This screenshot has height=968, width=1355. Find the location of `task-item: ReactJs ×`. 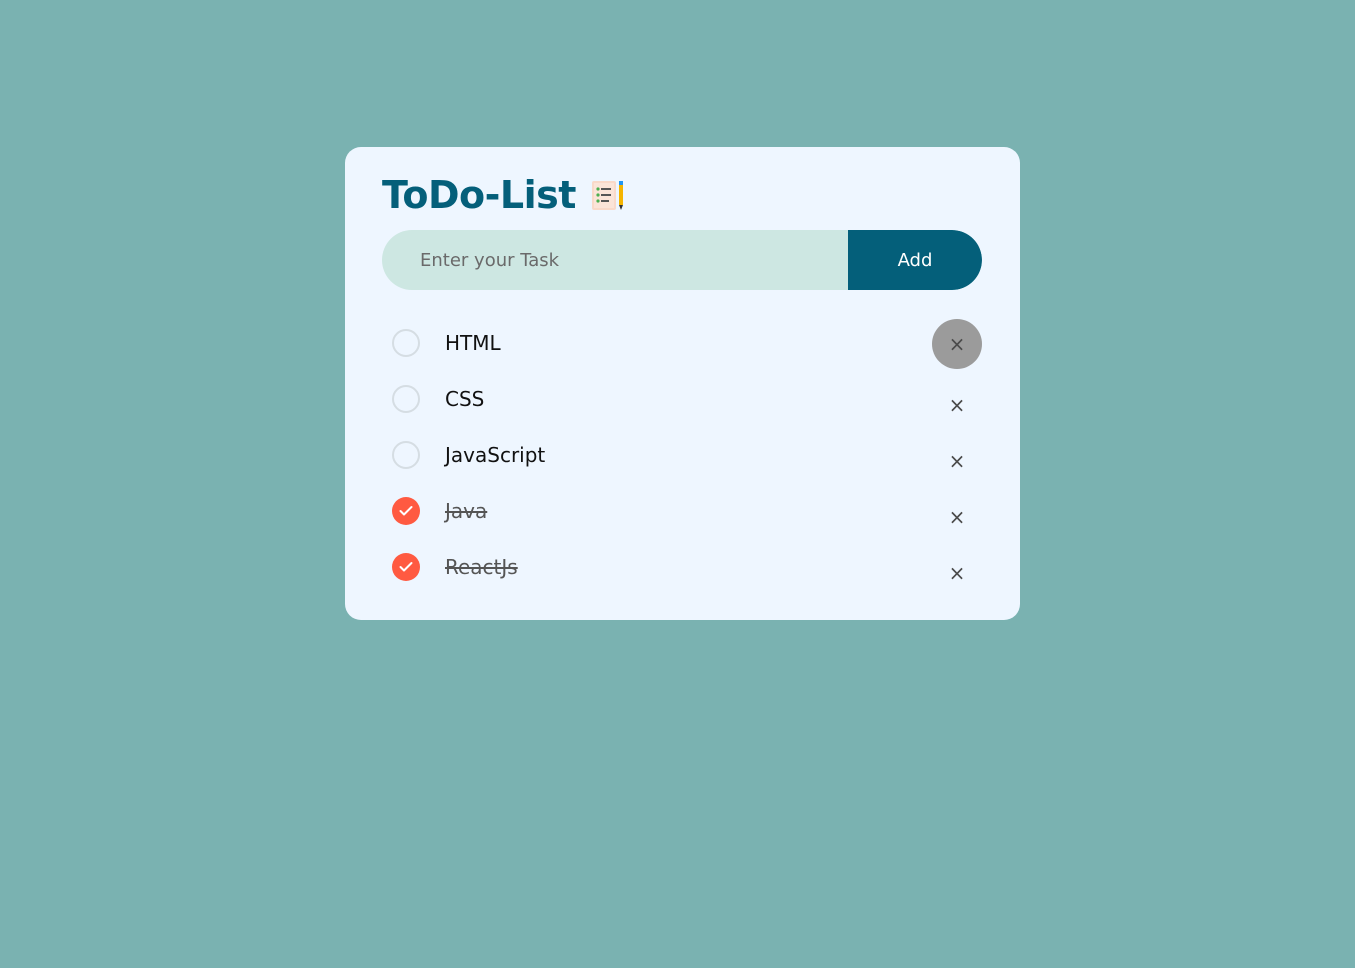

task-item: ReactJs × is located at coordinates (682, 567).